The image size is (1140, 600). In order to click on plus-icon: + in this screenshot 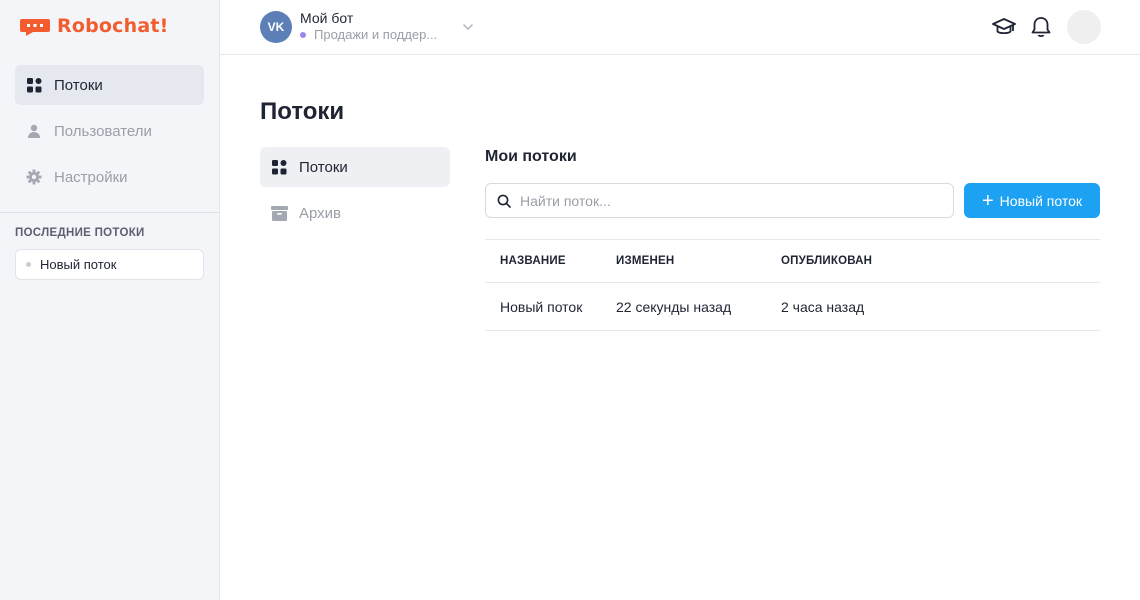, I will do `click(987, 200)`.